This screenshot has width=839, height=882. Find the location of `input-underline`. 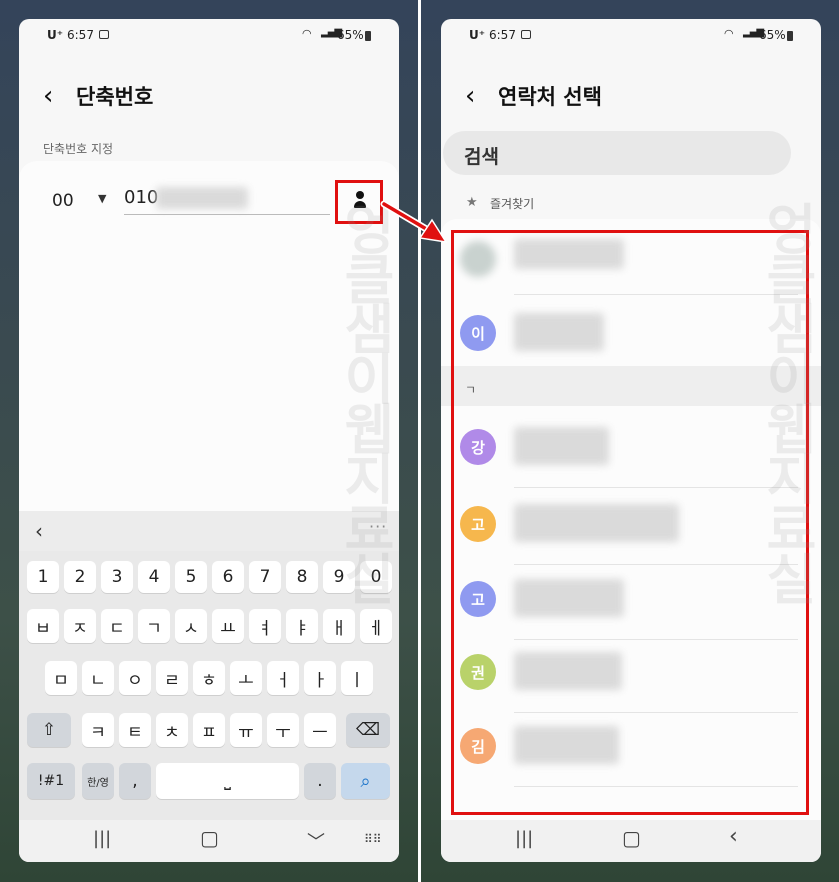

input-underline is located at coordinates (227, 214).